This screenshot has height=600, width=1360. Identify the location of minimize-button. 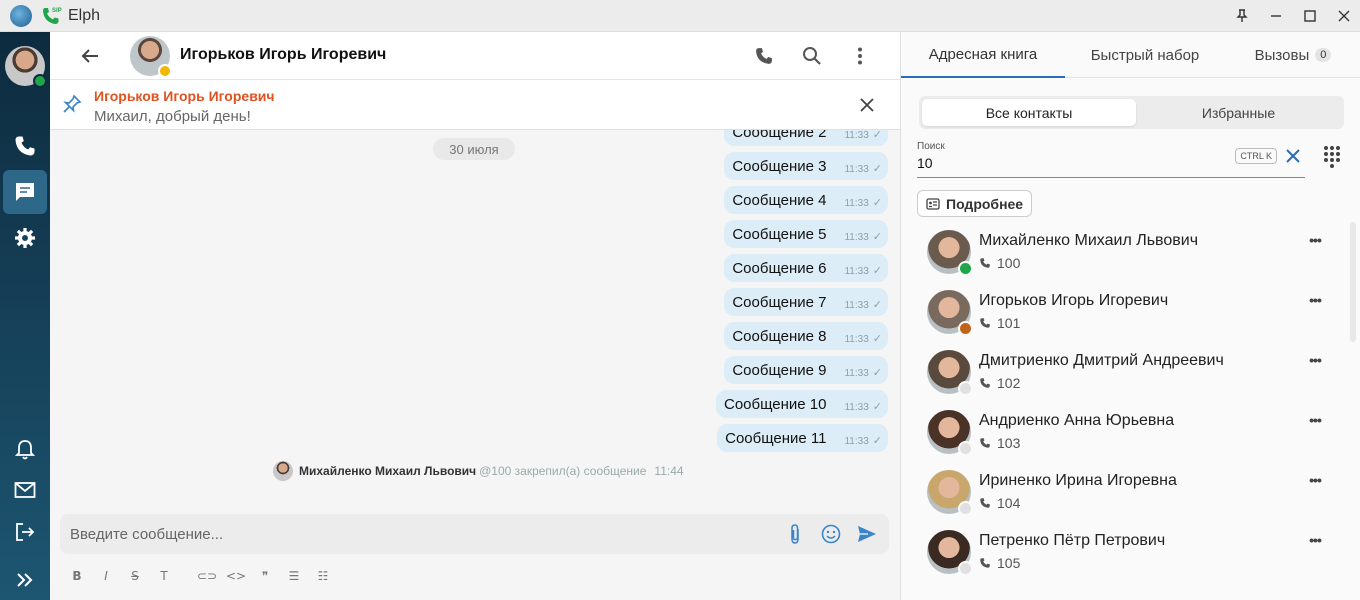
(1276, 16).